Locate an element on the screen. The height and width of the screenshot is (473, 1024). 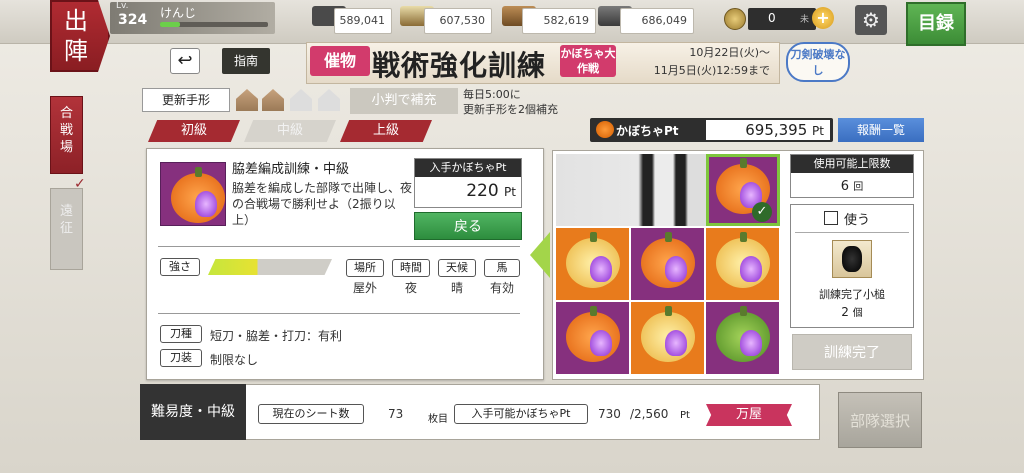
item-count: 2 個 is located at coordinates (852, 311).